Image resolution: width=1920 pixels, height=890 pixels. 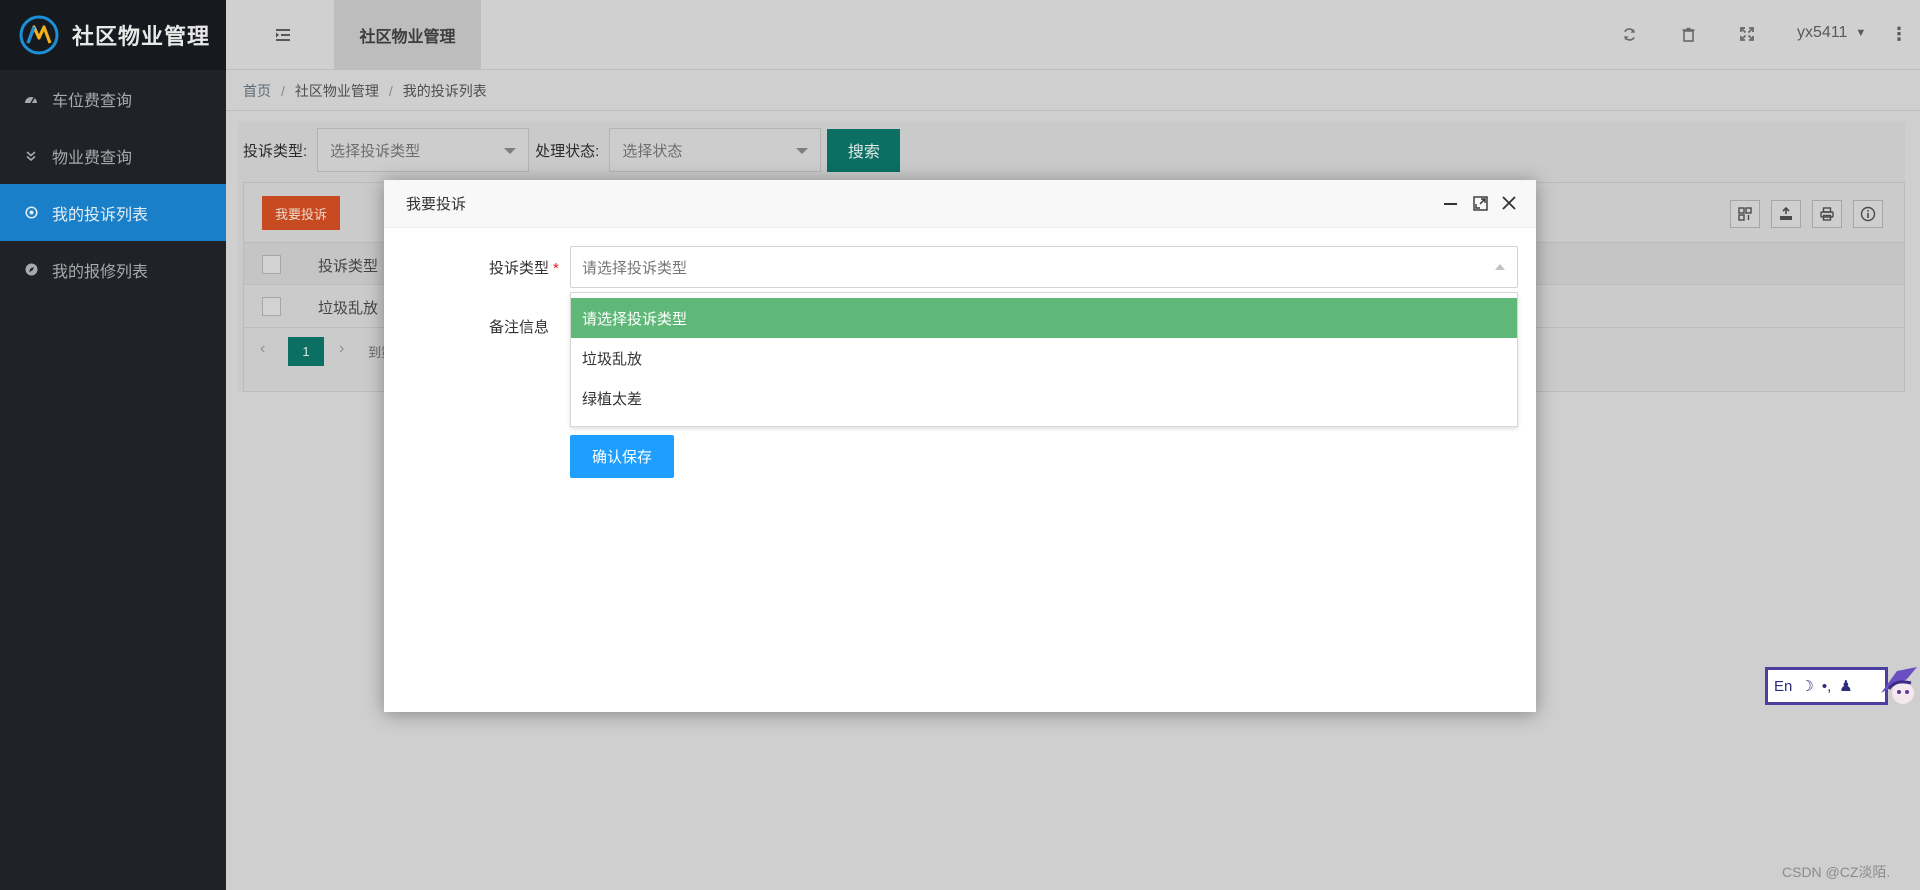 I want to click on watermark: CSDN @CZ淡陌., so click(x=1836, y=872).